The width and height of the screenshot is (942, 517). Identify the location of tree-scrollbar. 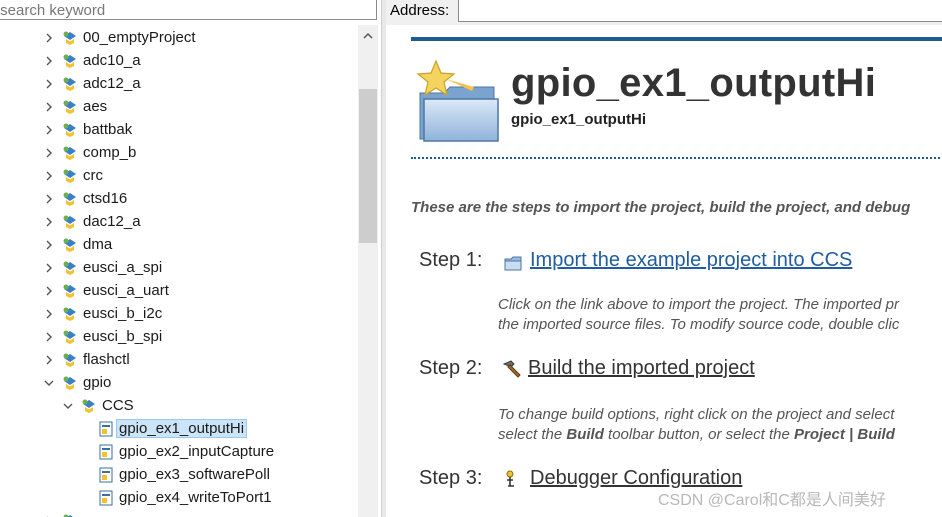
(368, 271).